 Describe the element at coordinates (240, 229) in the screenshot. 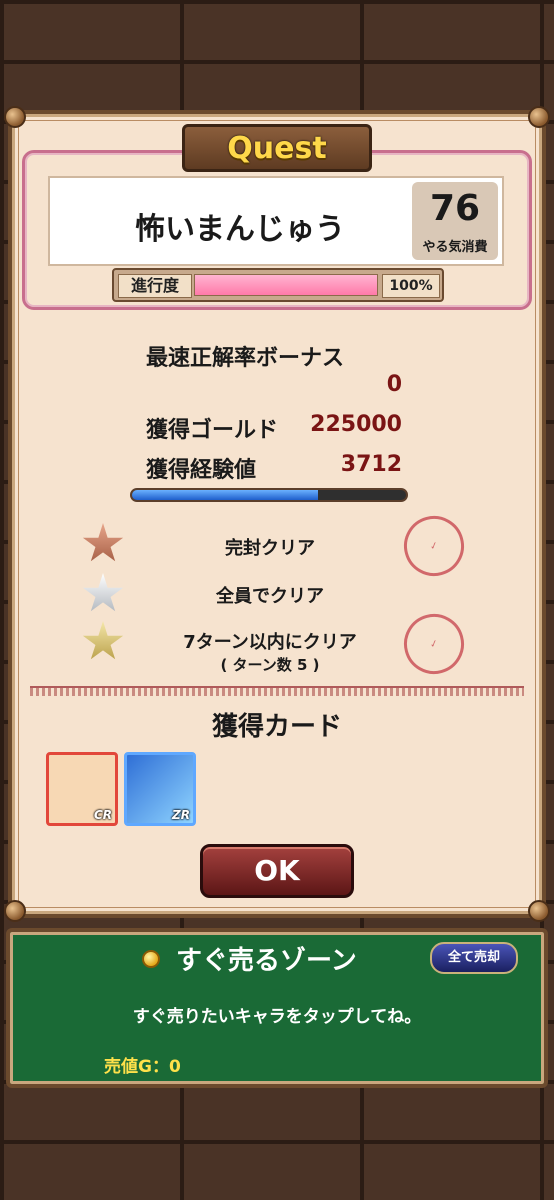

I see `quest-name: 怖いまんじゅう` at that location.